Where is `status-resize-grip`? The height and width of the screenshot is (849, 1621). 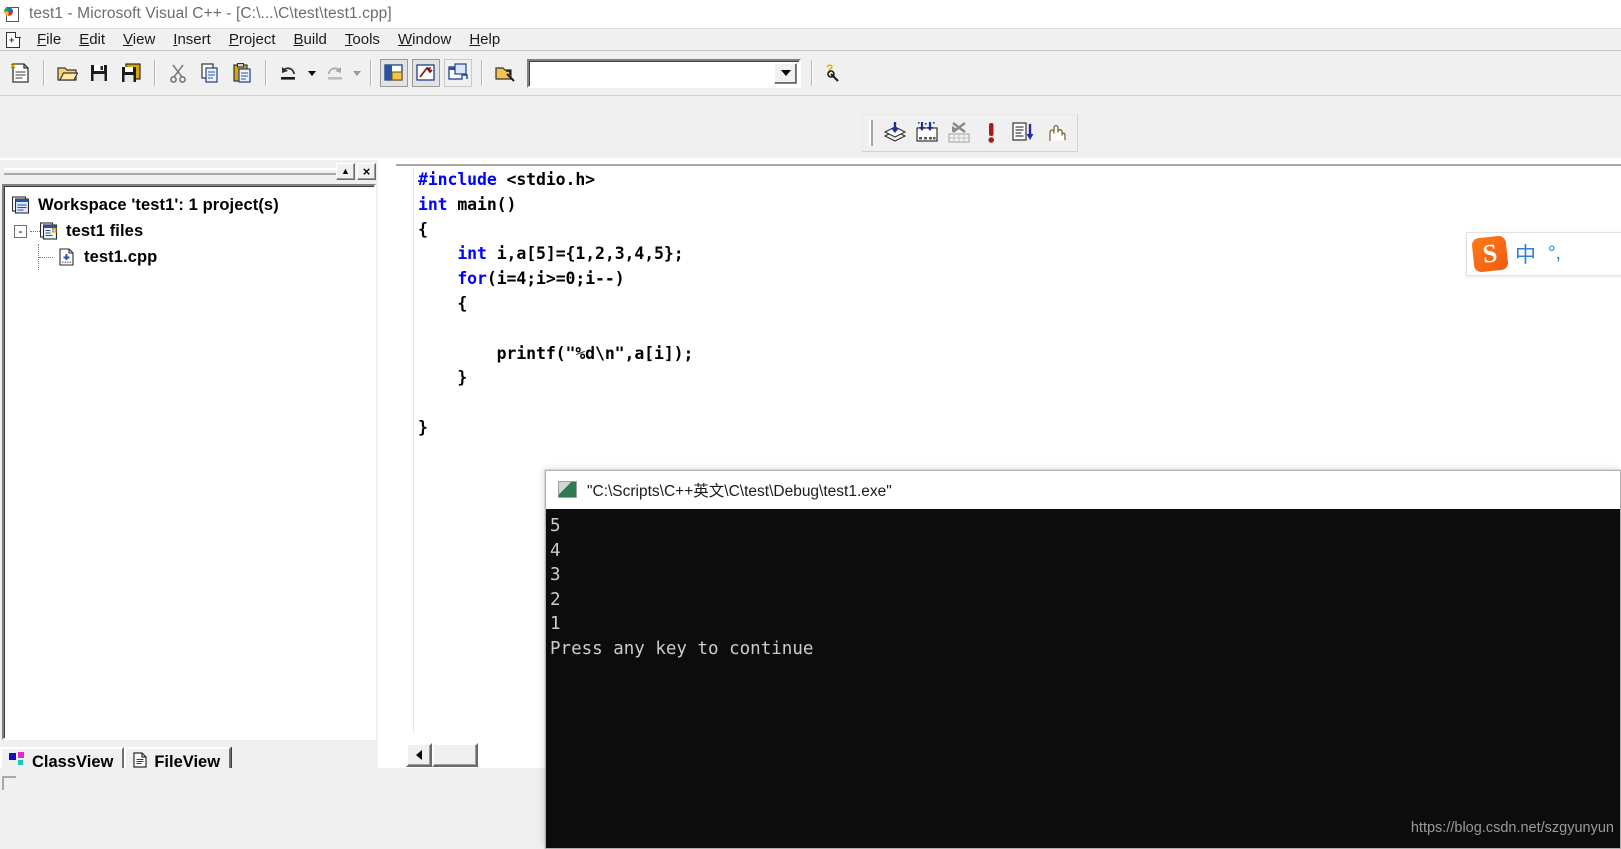
status-resize-grip is located at coordinates (9, 783).